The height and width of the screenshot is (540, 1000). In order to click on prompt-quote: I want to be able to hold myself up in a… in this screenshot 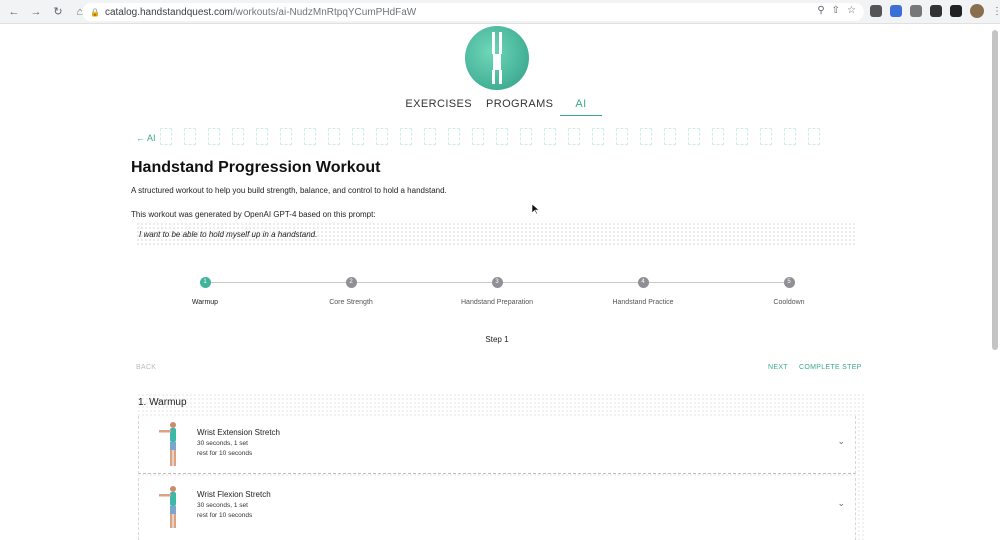, I will do `click(496, 234)`.